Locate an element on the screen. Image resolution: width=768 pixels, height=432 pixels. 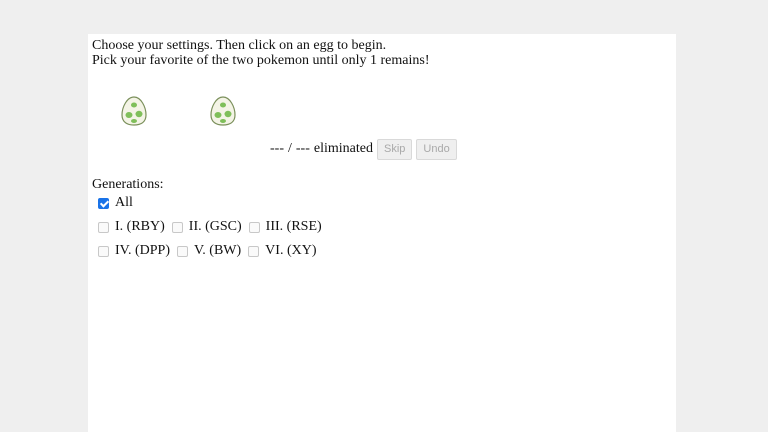
generation-label-2: II. (GSC) is located at coordinates (215, 226).